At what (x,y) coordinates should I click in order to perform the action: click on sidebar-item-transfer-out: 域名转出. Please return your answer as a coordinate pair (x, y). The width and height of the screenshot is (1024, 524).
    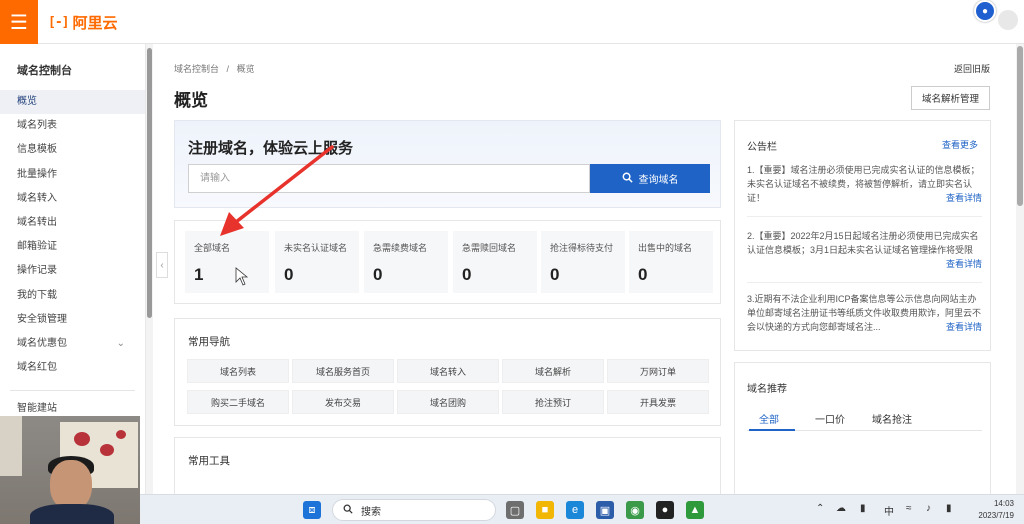
    Looking at the image, I should click on (72, 223).